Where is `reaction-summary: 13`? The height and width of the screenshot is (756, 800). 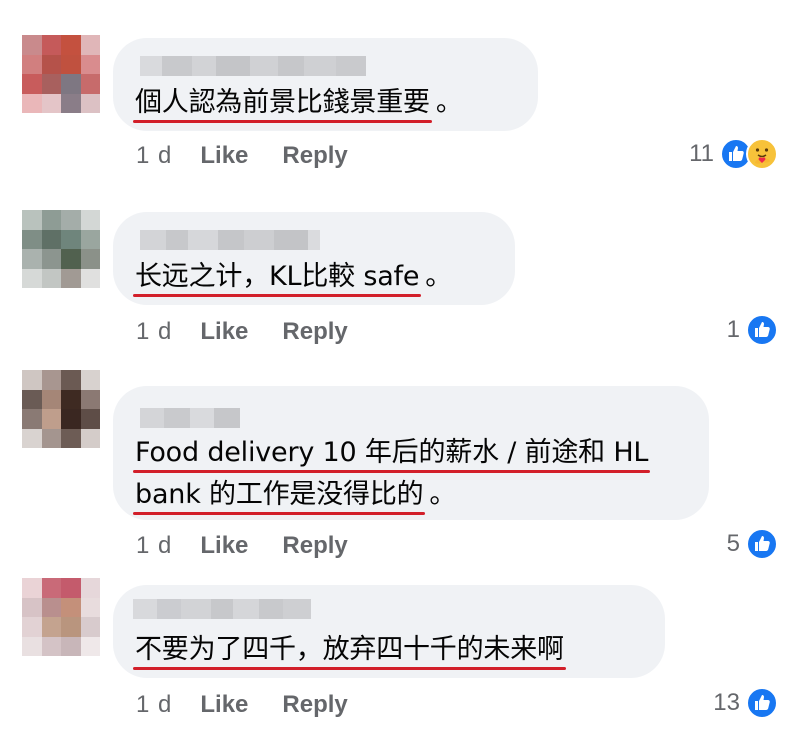
reaction-summary: 13 is located at coordinates (745, 703).